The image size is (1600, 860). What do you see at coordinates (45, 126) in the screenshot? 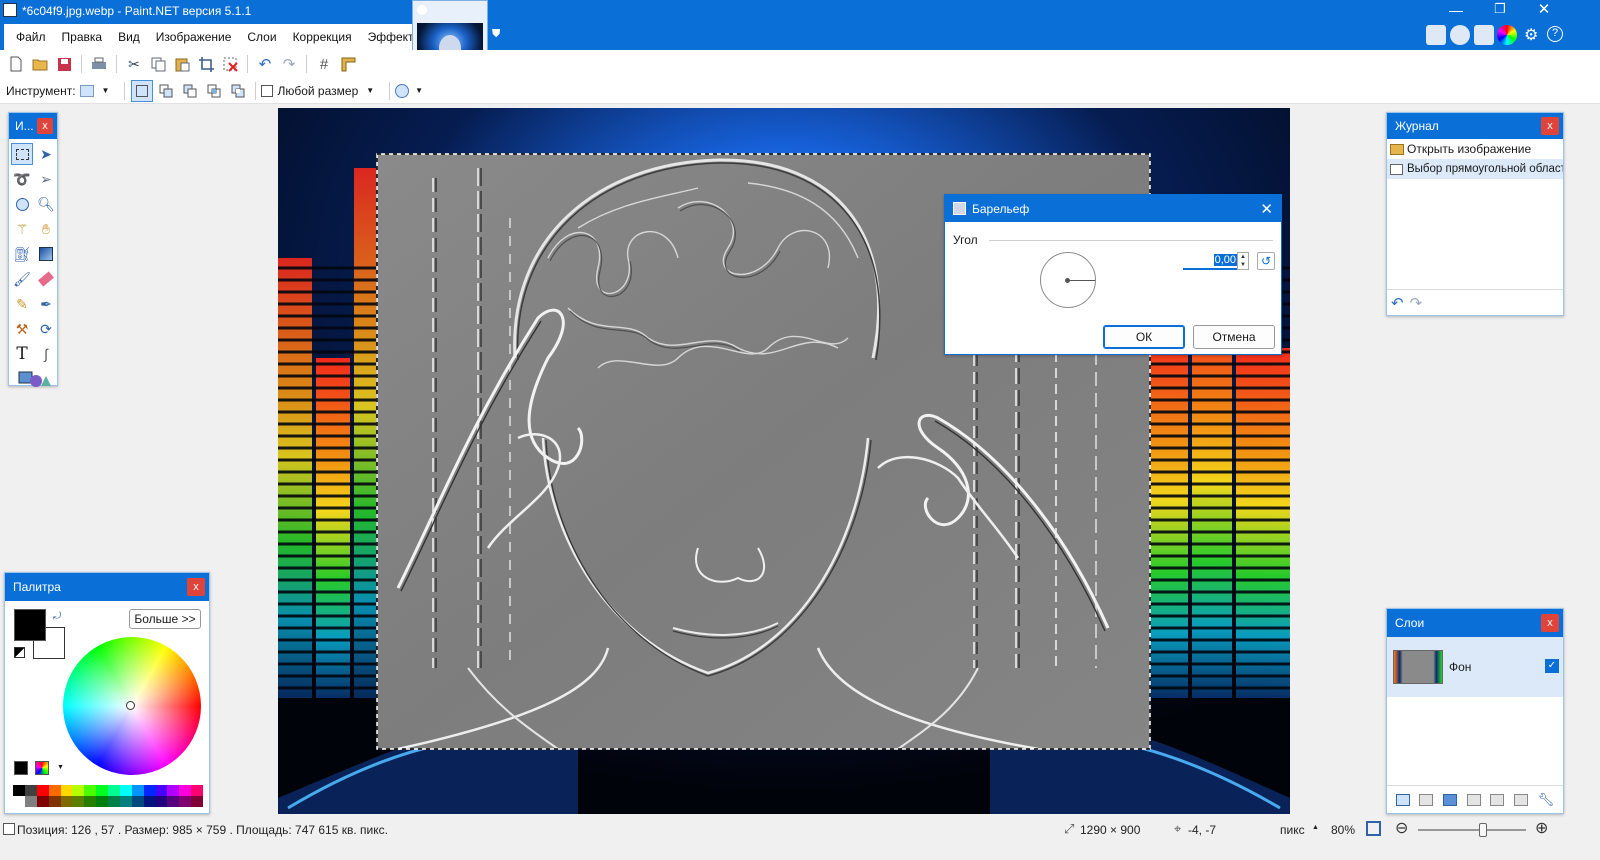
I see `tools-panel-close-button: x` at bounding box center [45, 126].